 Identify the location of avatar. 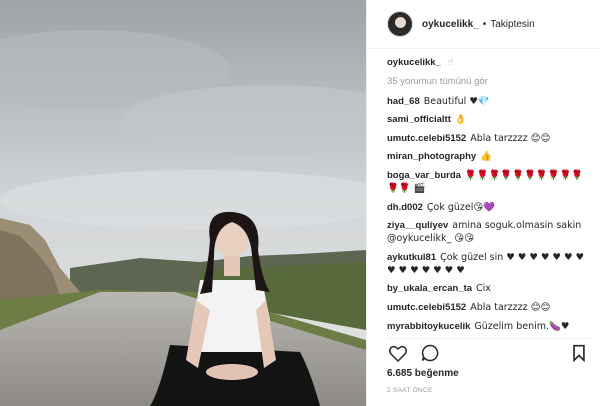
(400, 24).